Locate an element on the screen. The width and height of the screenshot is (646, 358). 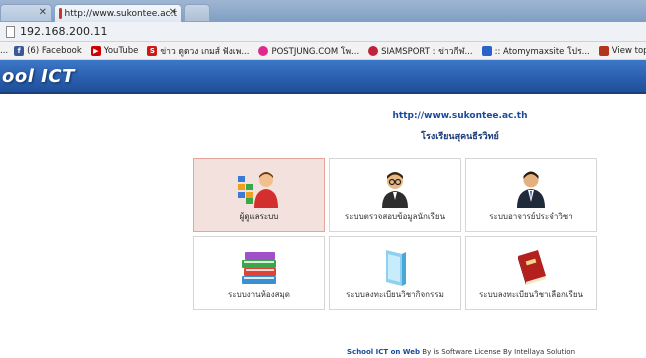
module-label: ผู้ดูแลระบบ is located at coordinates (259, 216).